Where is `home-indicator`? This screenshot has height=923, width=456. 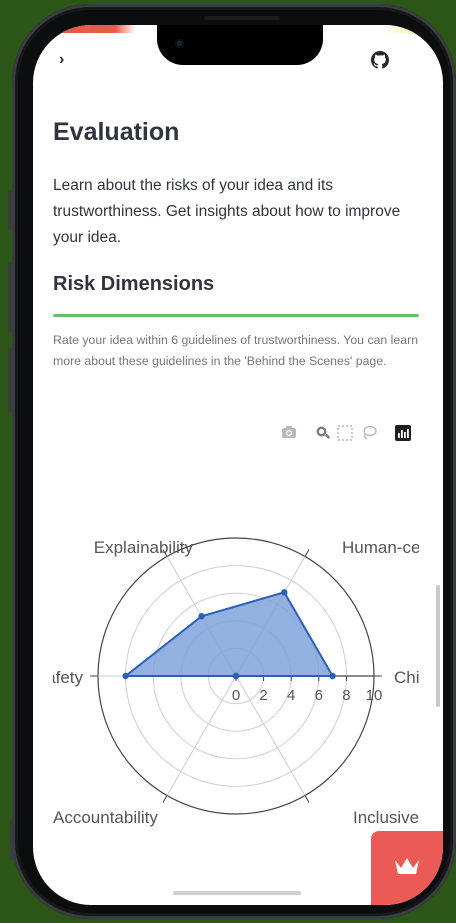
home-indicator is located at coordinates (237, 893).